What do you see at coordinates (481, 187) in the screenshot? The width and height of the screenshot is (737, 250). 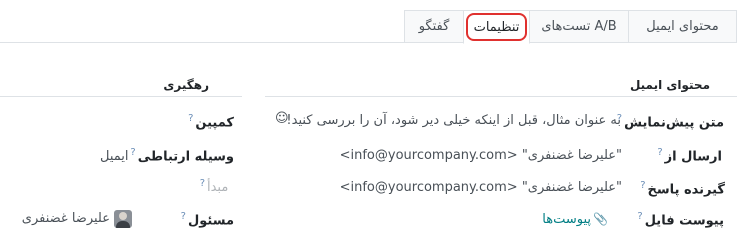 I see `reply-to-field: "علیرضا غضنفری" <info@yourcompany.com>` at bounding box center [481, 187].